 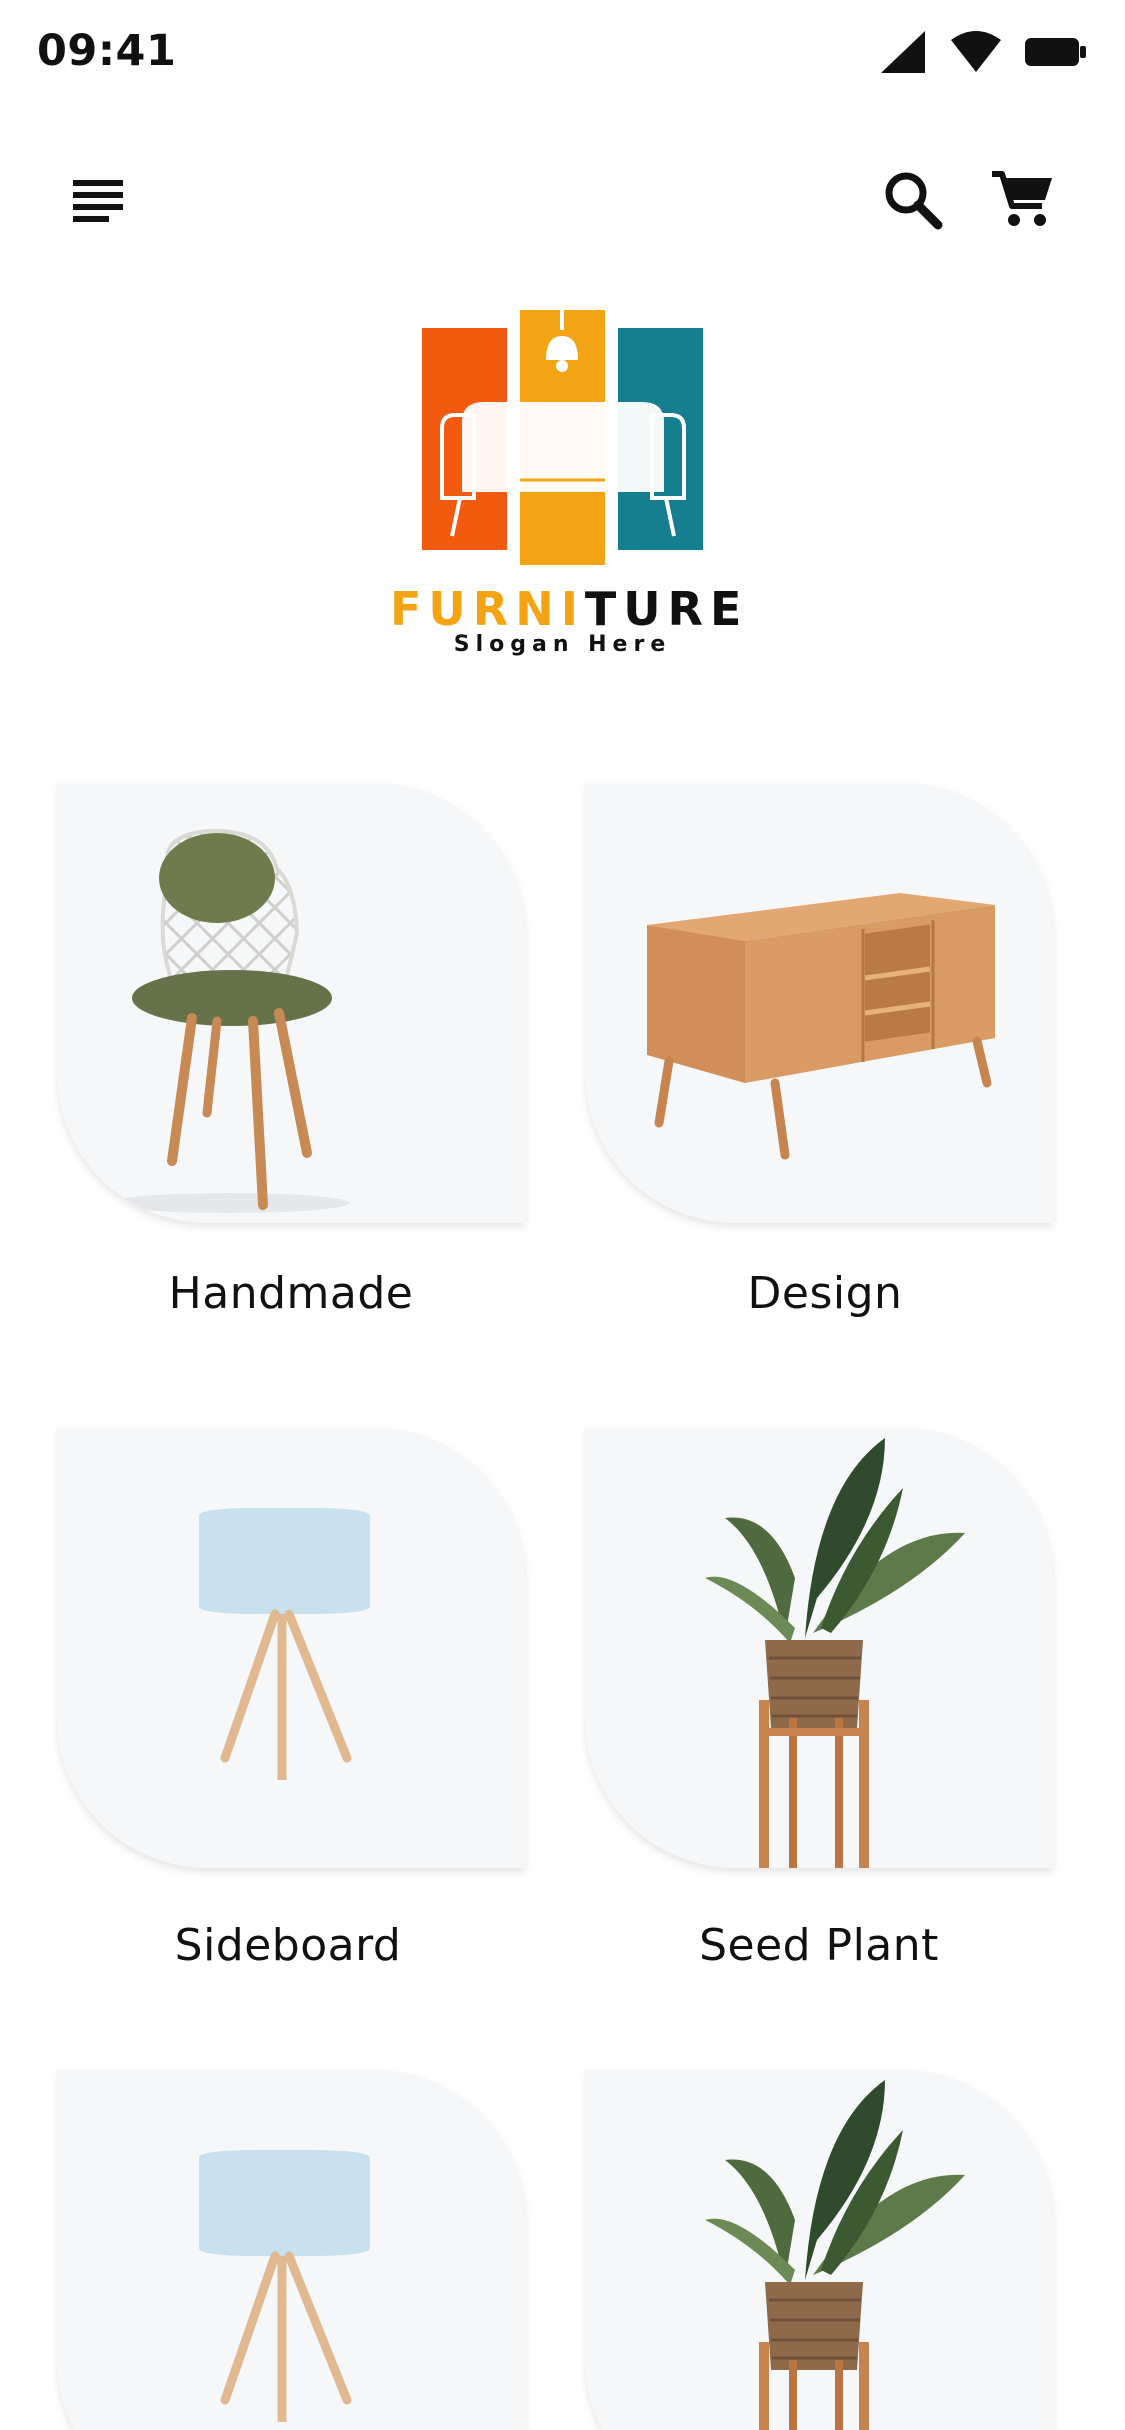 I want to click on category-card-handmade, so click(x=291, y=1003).